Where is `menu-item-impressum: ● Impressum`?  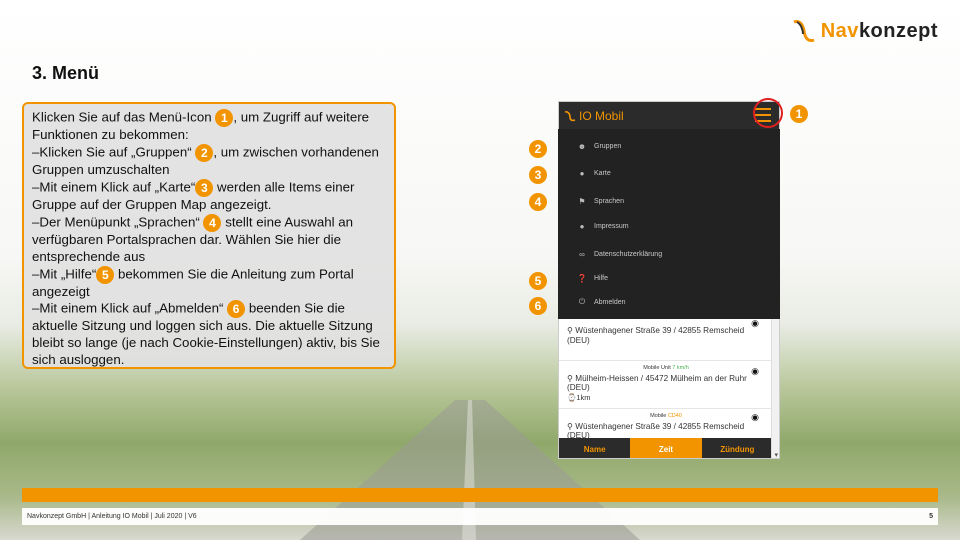
menu-item-impressum: ● Impressum is located at coordinates (669, 226).